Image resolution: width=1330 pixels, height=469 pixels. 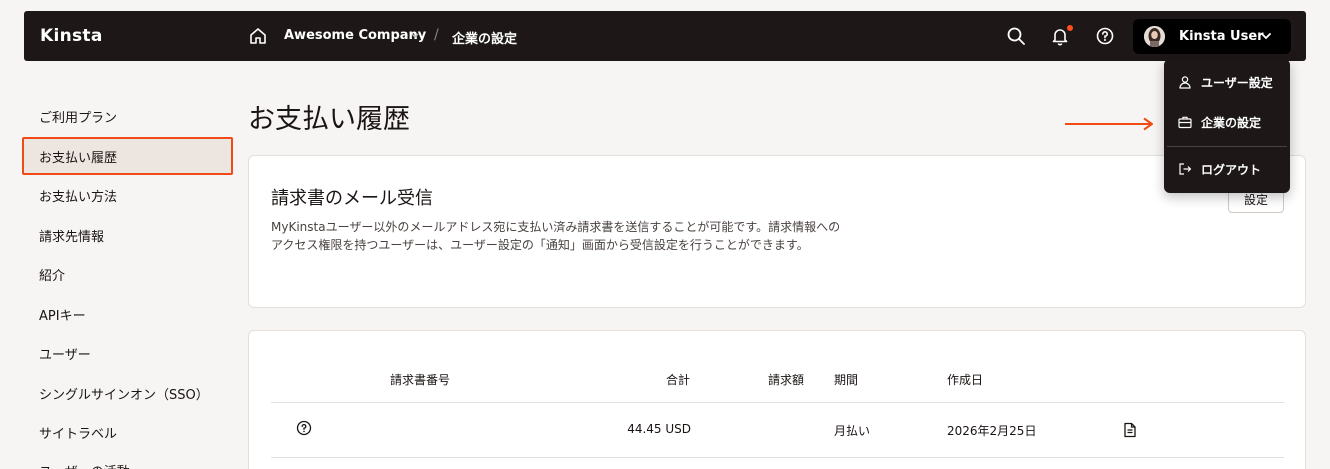 I want to click on dropdown-item-user-settings: ユーザー設定, so click(x=1233, y=82).